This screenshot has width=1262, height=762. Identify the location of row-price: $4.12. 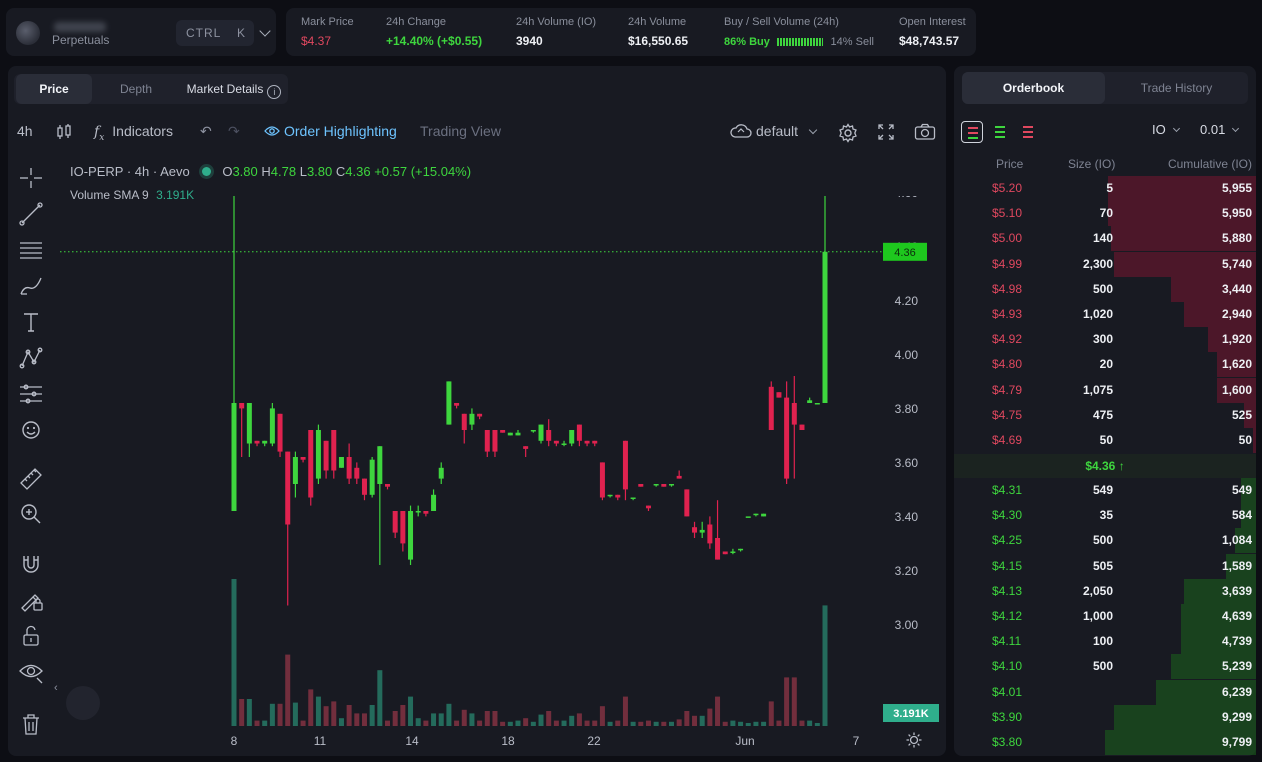
(1007, 616).